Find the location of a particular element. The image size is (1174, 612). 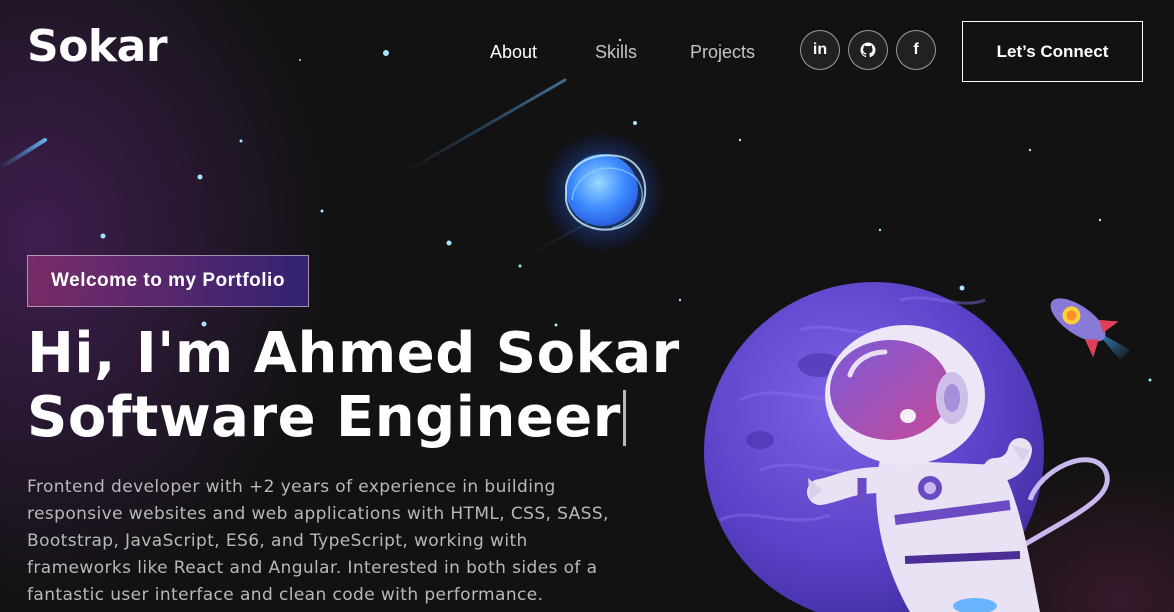

hero-title-line-1: Hi, I'm Ahmed Sokar is located at coordinates (353, 353).